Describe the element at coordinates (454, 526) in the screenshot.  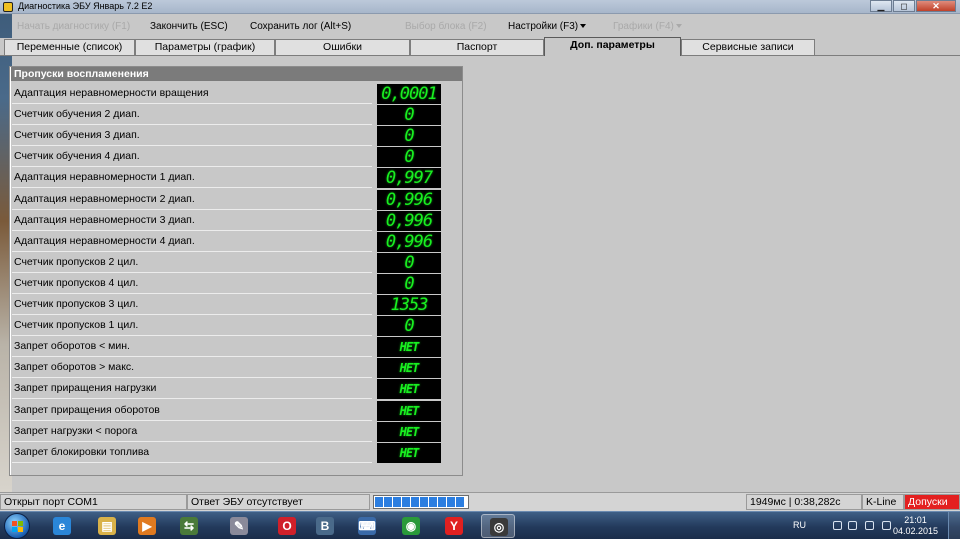
I see `taskbar-app-button: Y` at that location.